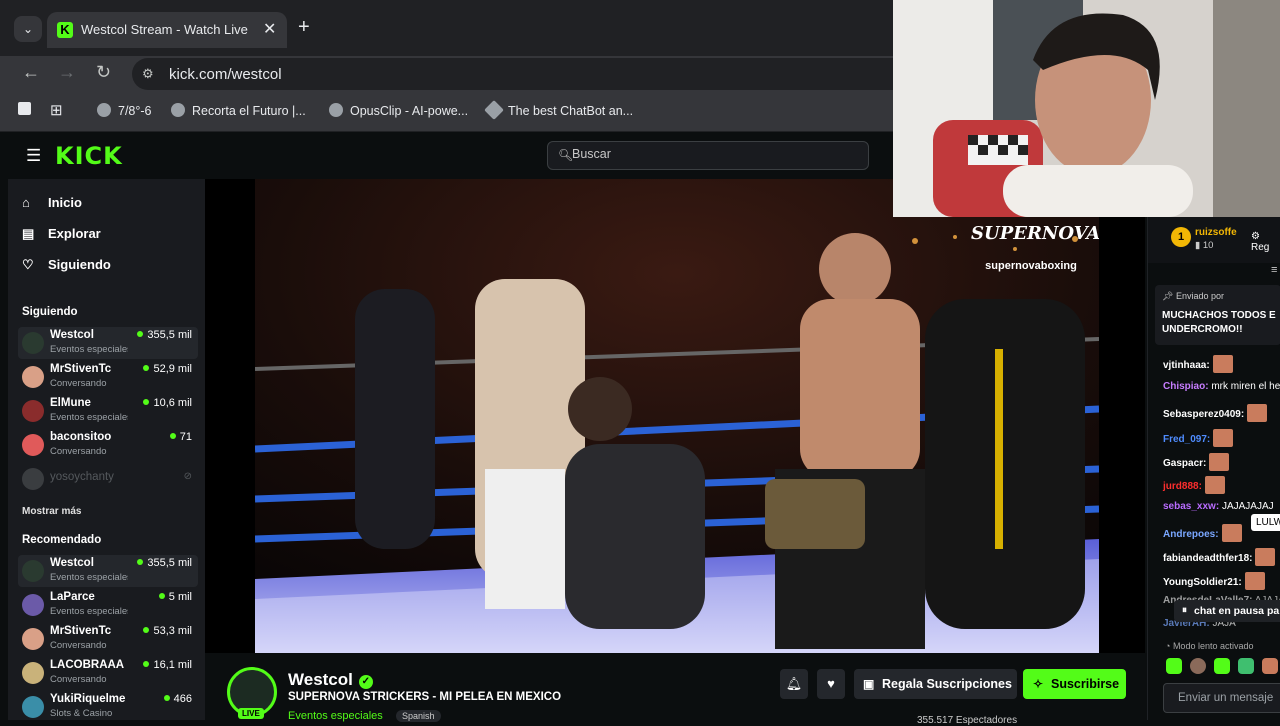  I want to click on globe-icon, so click(104, 110).